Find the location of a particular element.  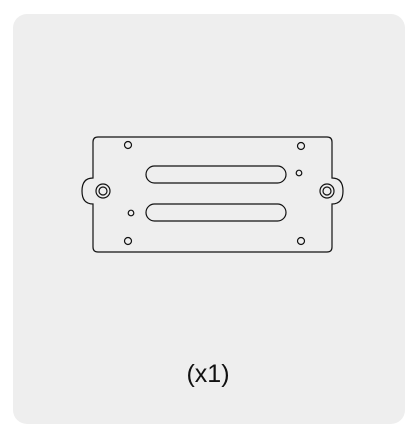

tab-hole-right-outer is located at coordinates (327, 191).